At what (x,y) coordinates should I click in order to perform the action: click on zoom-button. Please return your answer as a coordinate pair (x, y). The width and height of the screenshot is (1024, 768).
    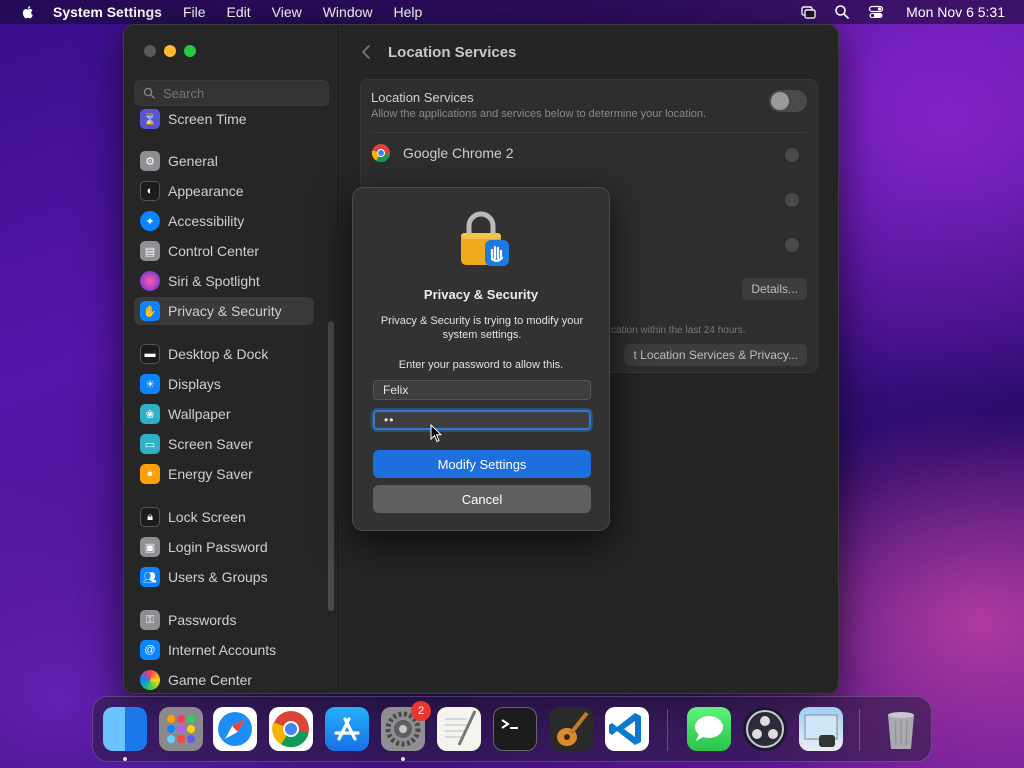
    Looking at the image, I should click on (190, 51).